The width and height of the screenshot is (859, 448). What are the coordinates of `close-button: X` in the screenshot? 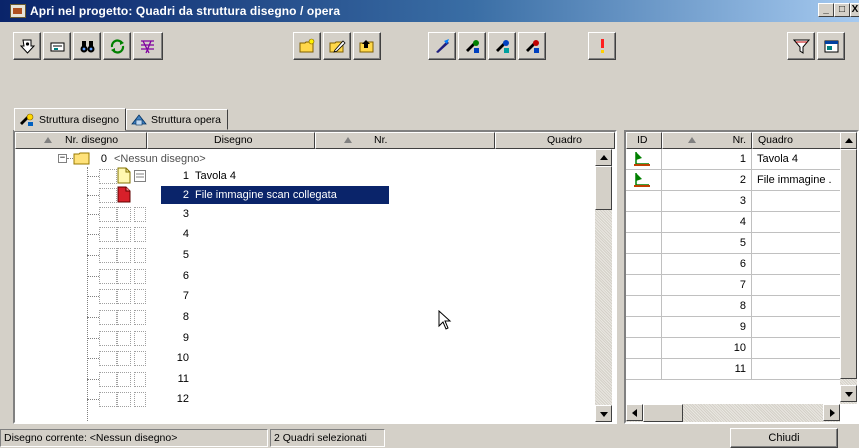 It's located at (854, 10).